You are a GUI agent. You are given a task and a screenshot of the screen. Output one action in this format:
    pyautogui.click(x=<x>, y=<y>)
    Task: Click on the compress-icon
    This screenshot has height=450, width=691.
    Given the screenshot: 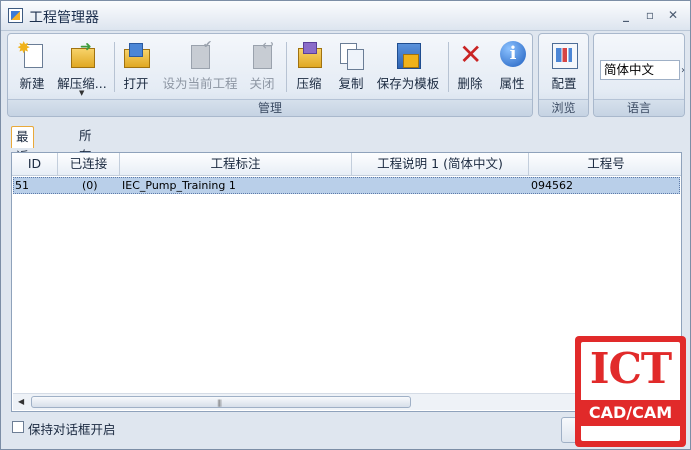 What is the action you would take?
    pyautogui.click(x=309, y=55)
    